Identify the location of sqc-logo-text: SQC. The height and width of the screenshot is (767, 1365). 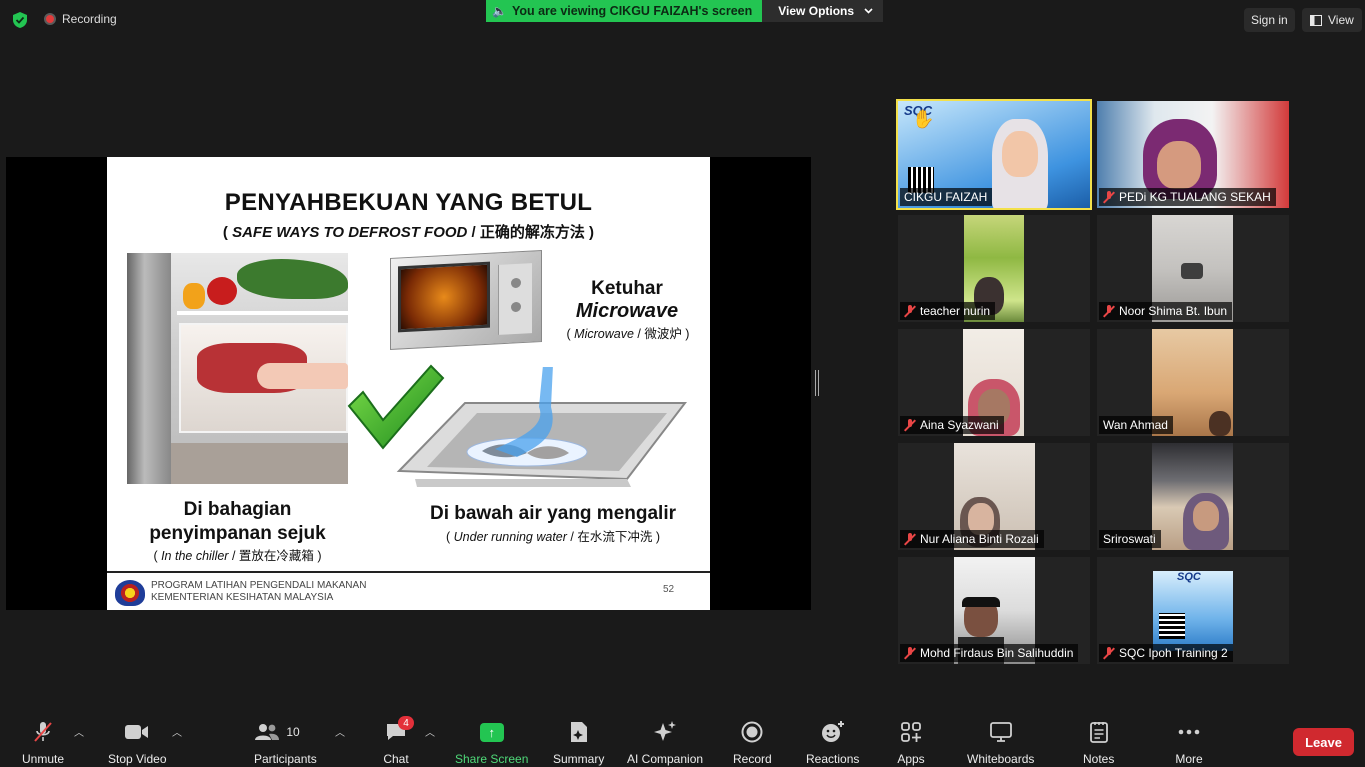
(1189, 577).